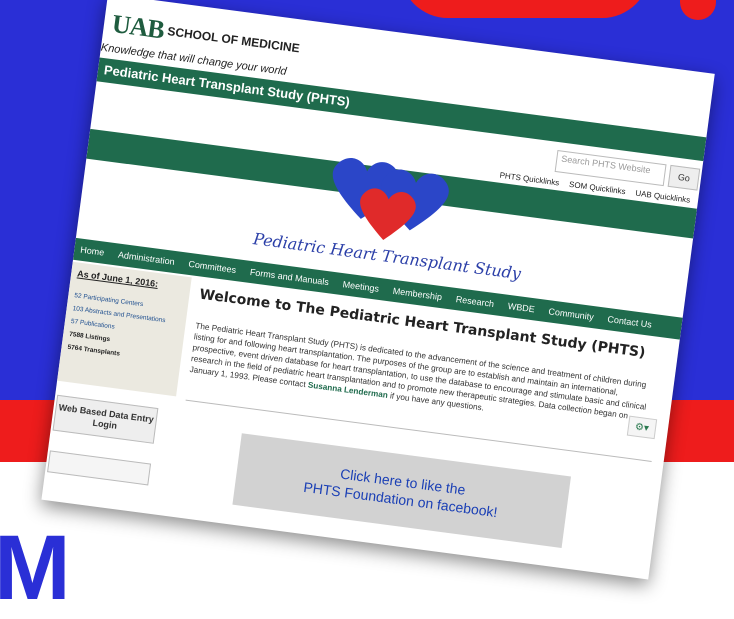 This screenshot has width=734, height=619. What do you see at coordinates (92, 251) in the screenshot?
I see `nav-home: Home` at bounding box center [92, 251].